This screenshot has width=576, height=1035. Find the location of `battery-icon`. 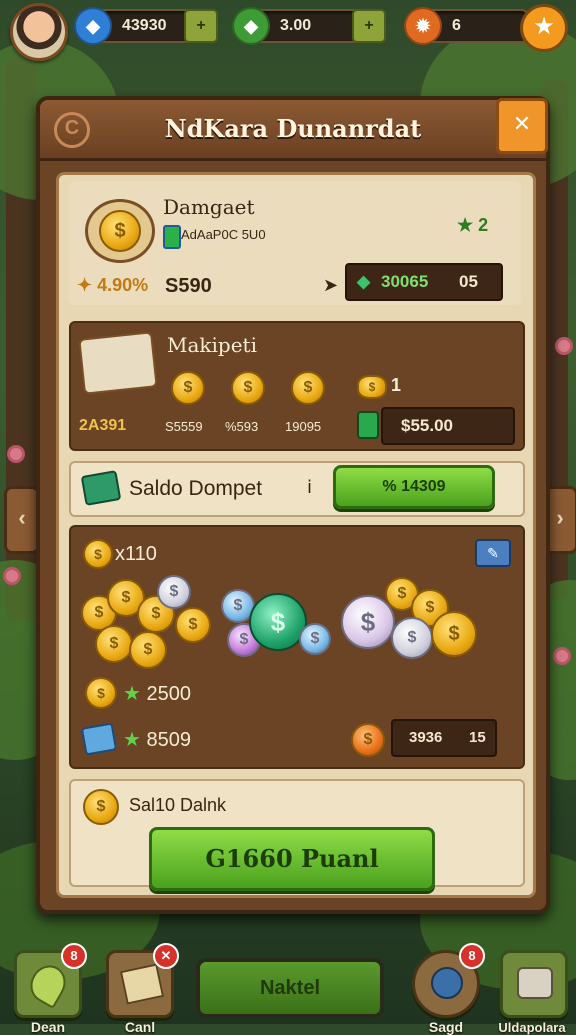

battery-icon is located at coordinates (172, 237).